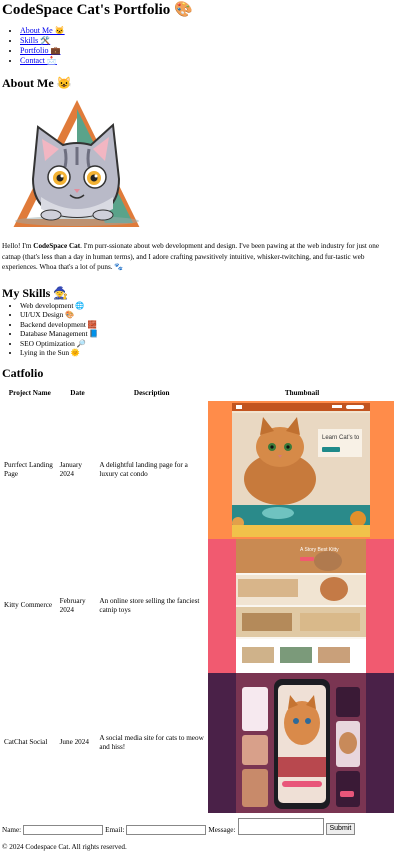 Image resolution: width=400 pixels, height=862 pixels. Describe the element at coordinates (319, 550) in the screenshot. I see `thumbnail-headline: A Story Best Kitty` at that location.